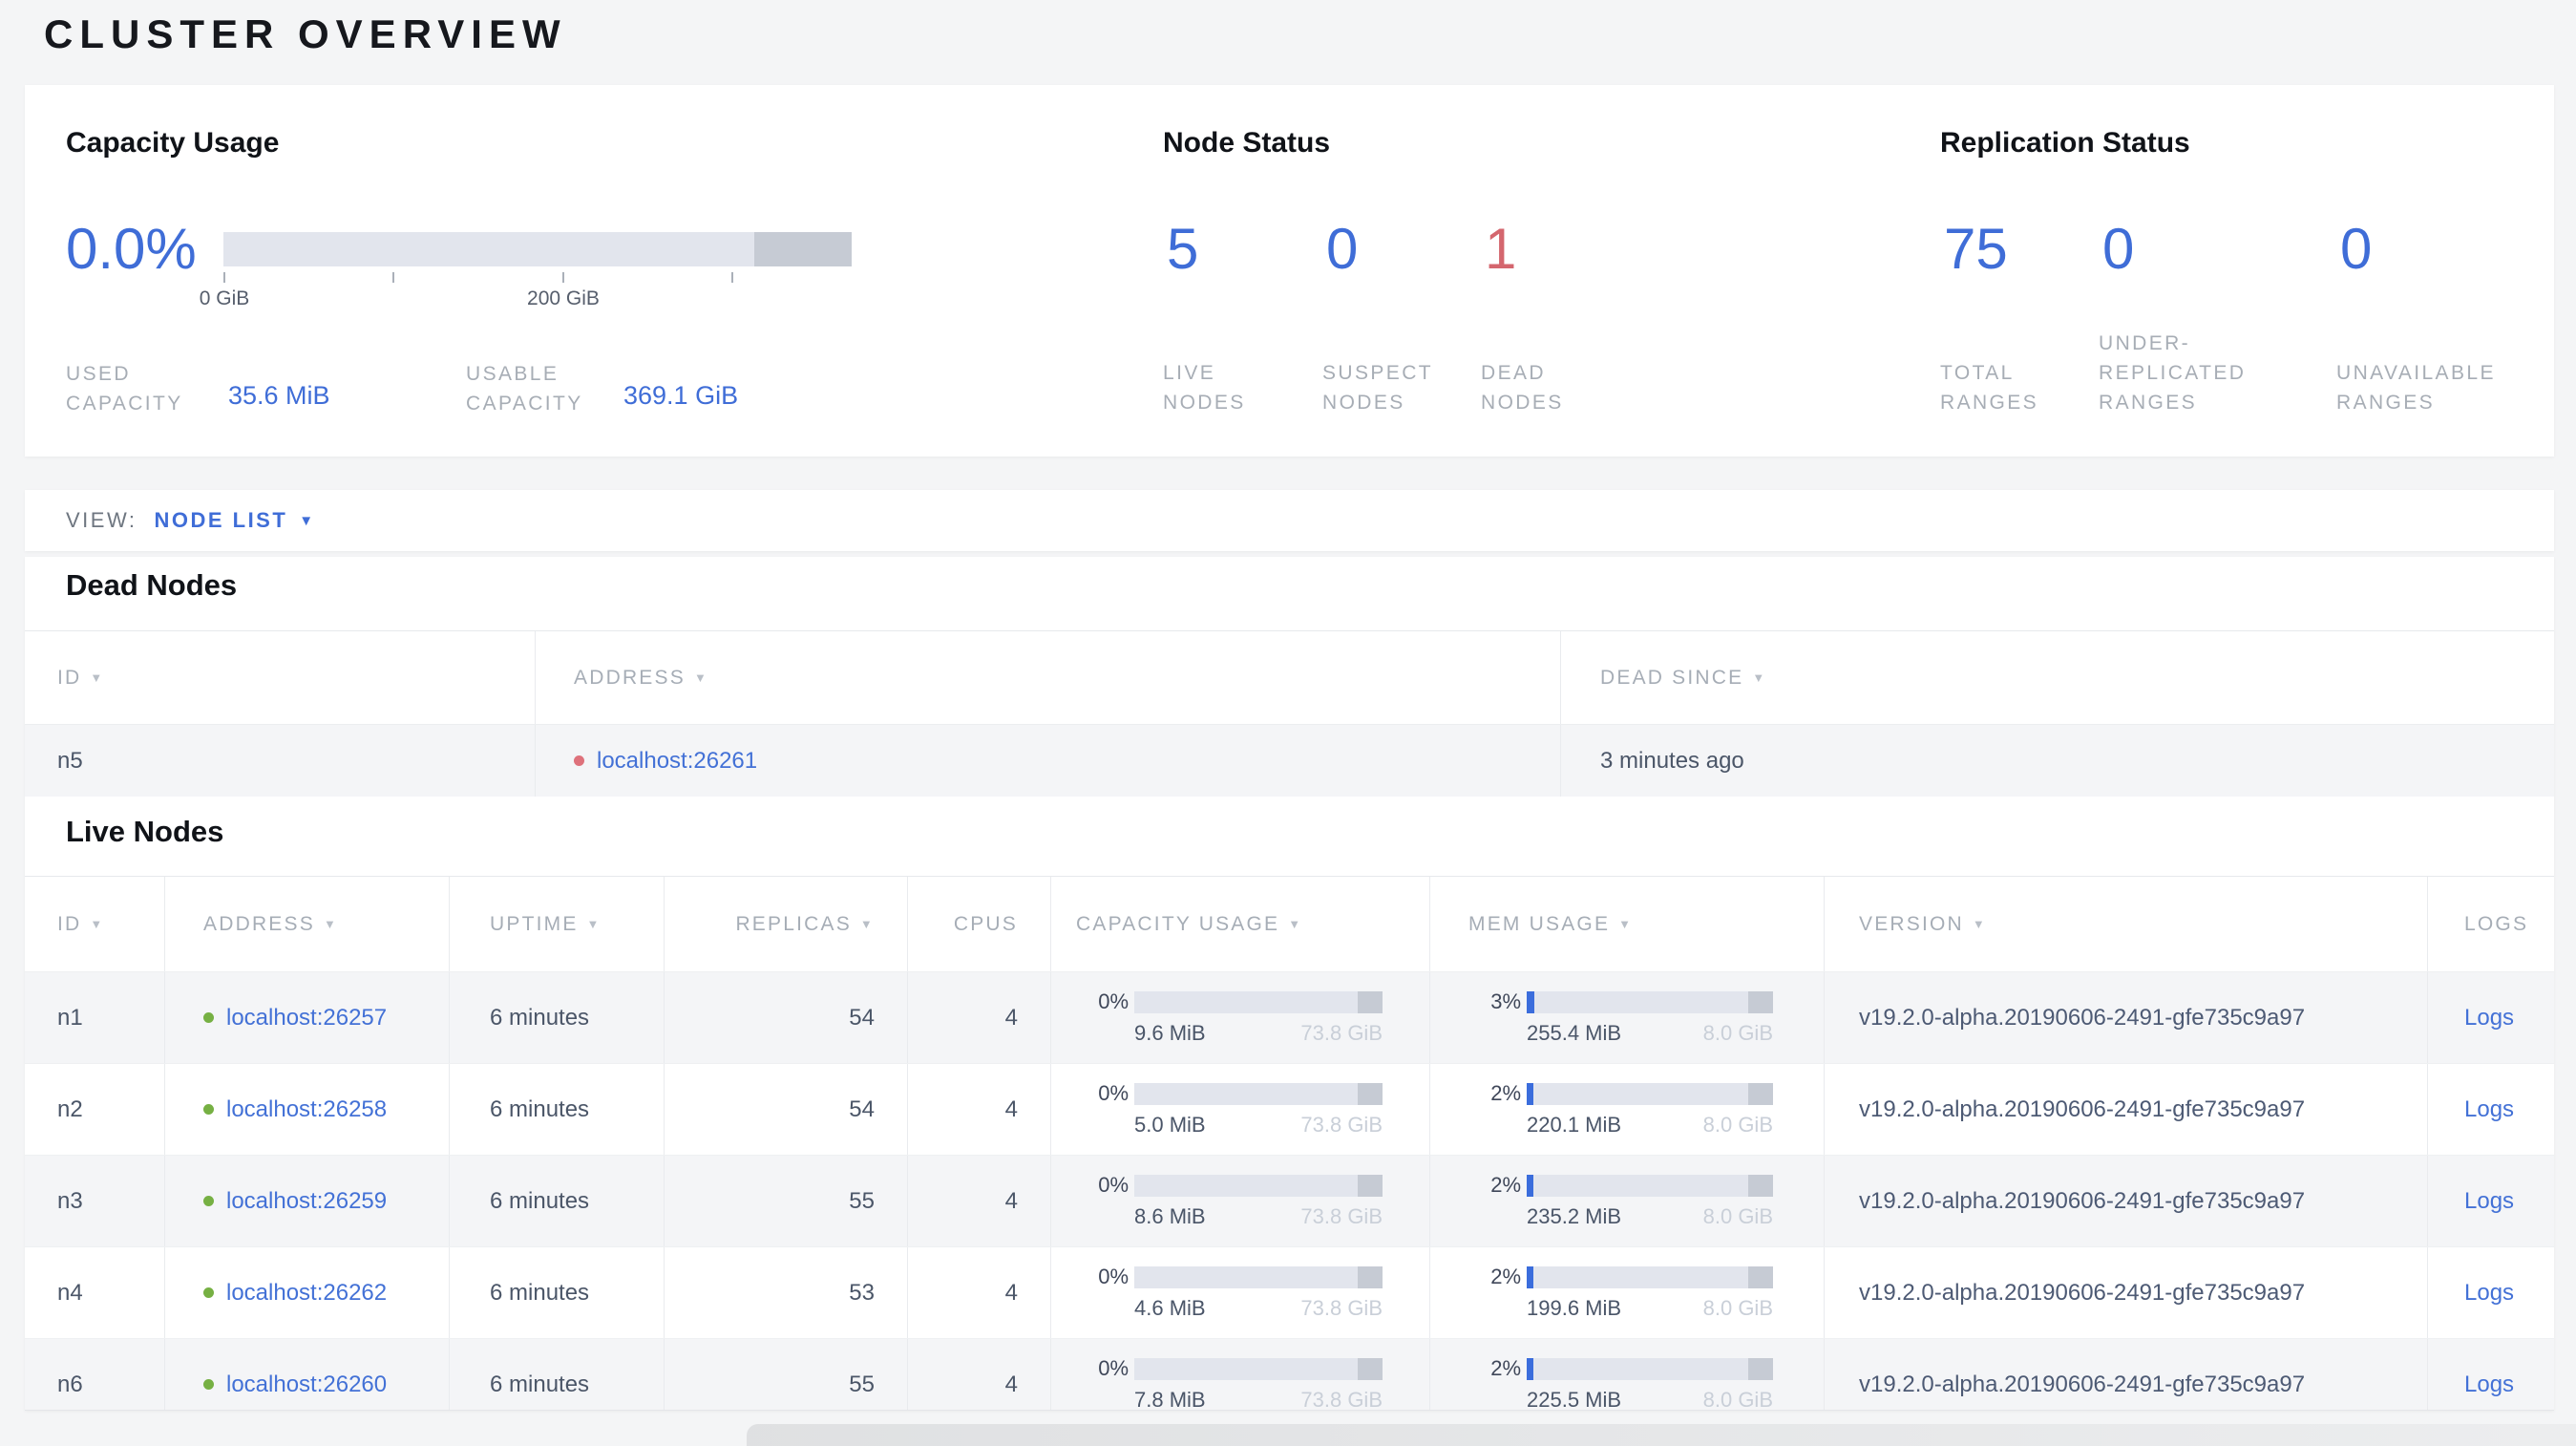  What do you see at coordinates (1626, 1374) in the screenshot?
I see `node-mem-usage-cell: 2% 225.5 MiB 8.0 GiB` at bounding box center [1626, 1374].